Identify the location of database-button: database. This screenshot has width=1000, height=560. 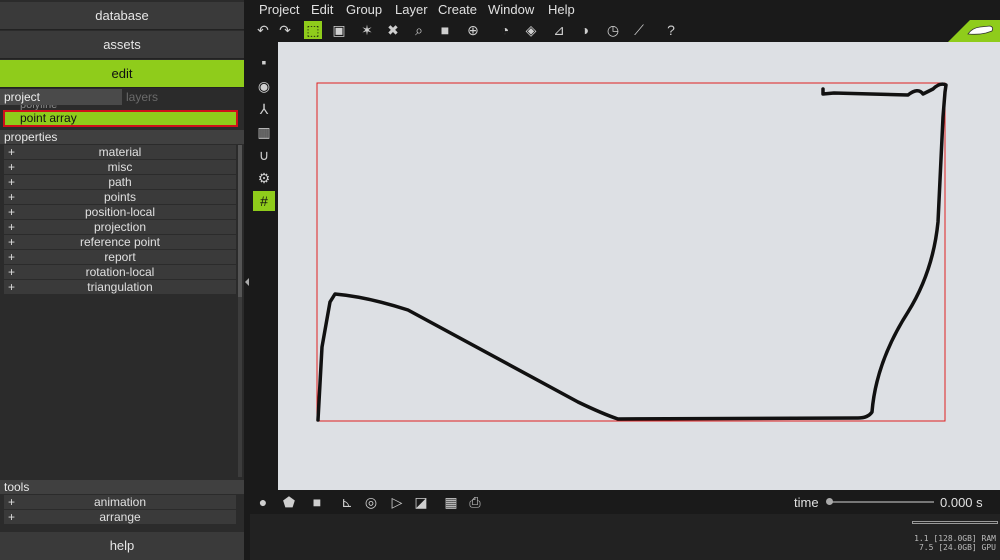
(122, 16).